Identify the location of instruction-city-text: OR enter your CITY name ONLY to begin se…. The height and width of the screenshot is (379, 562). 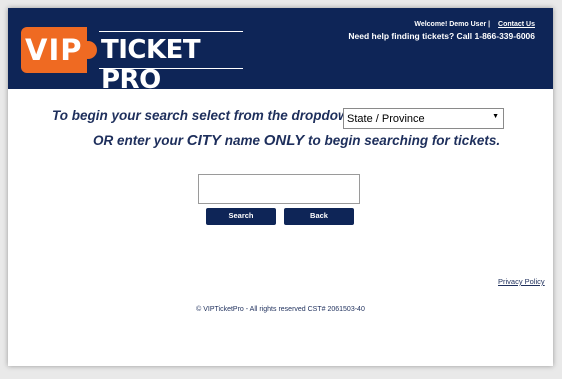
(296, 140).